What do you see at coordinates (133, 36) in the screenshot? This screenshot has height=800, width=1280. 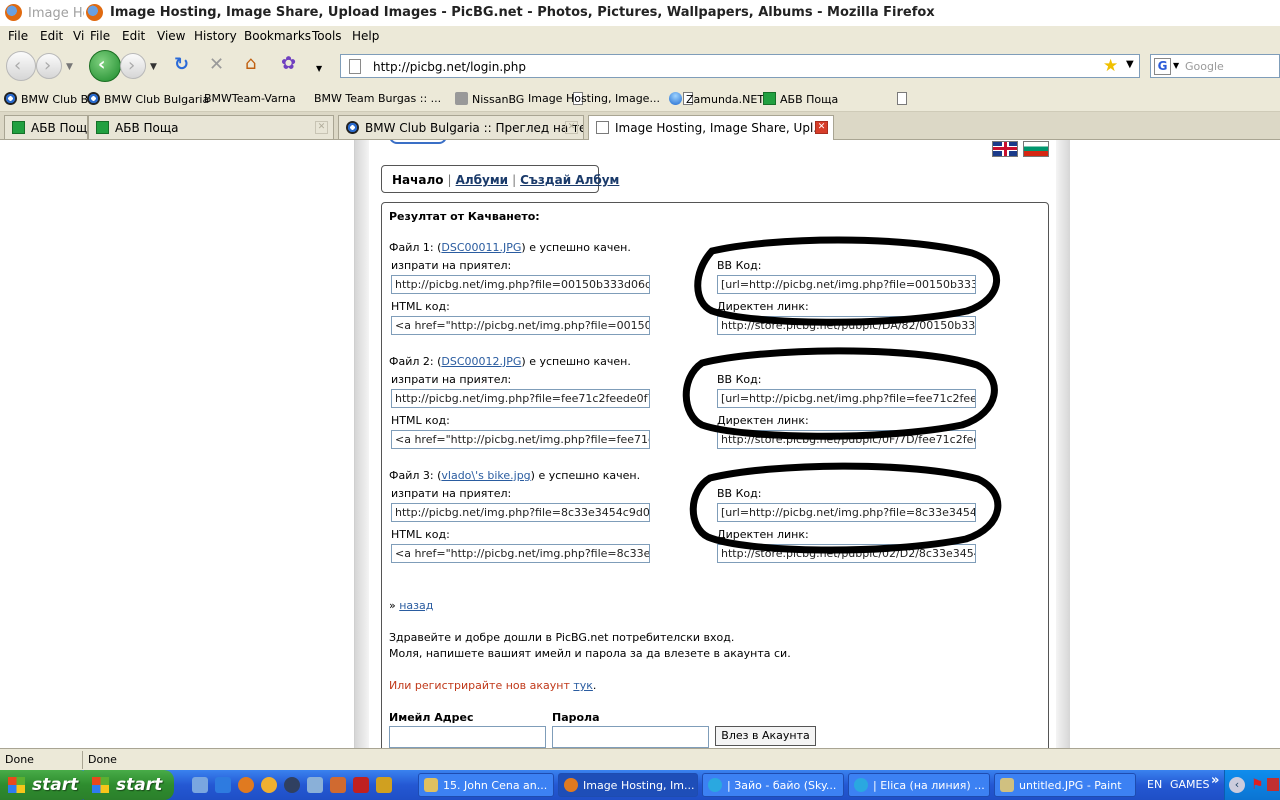 I see `menu-edit: Edit` at bounding box center [133, 36].